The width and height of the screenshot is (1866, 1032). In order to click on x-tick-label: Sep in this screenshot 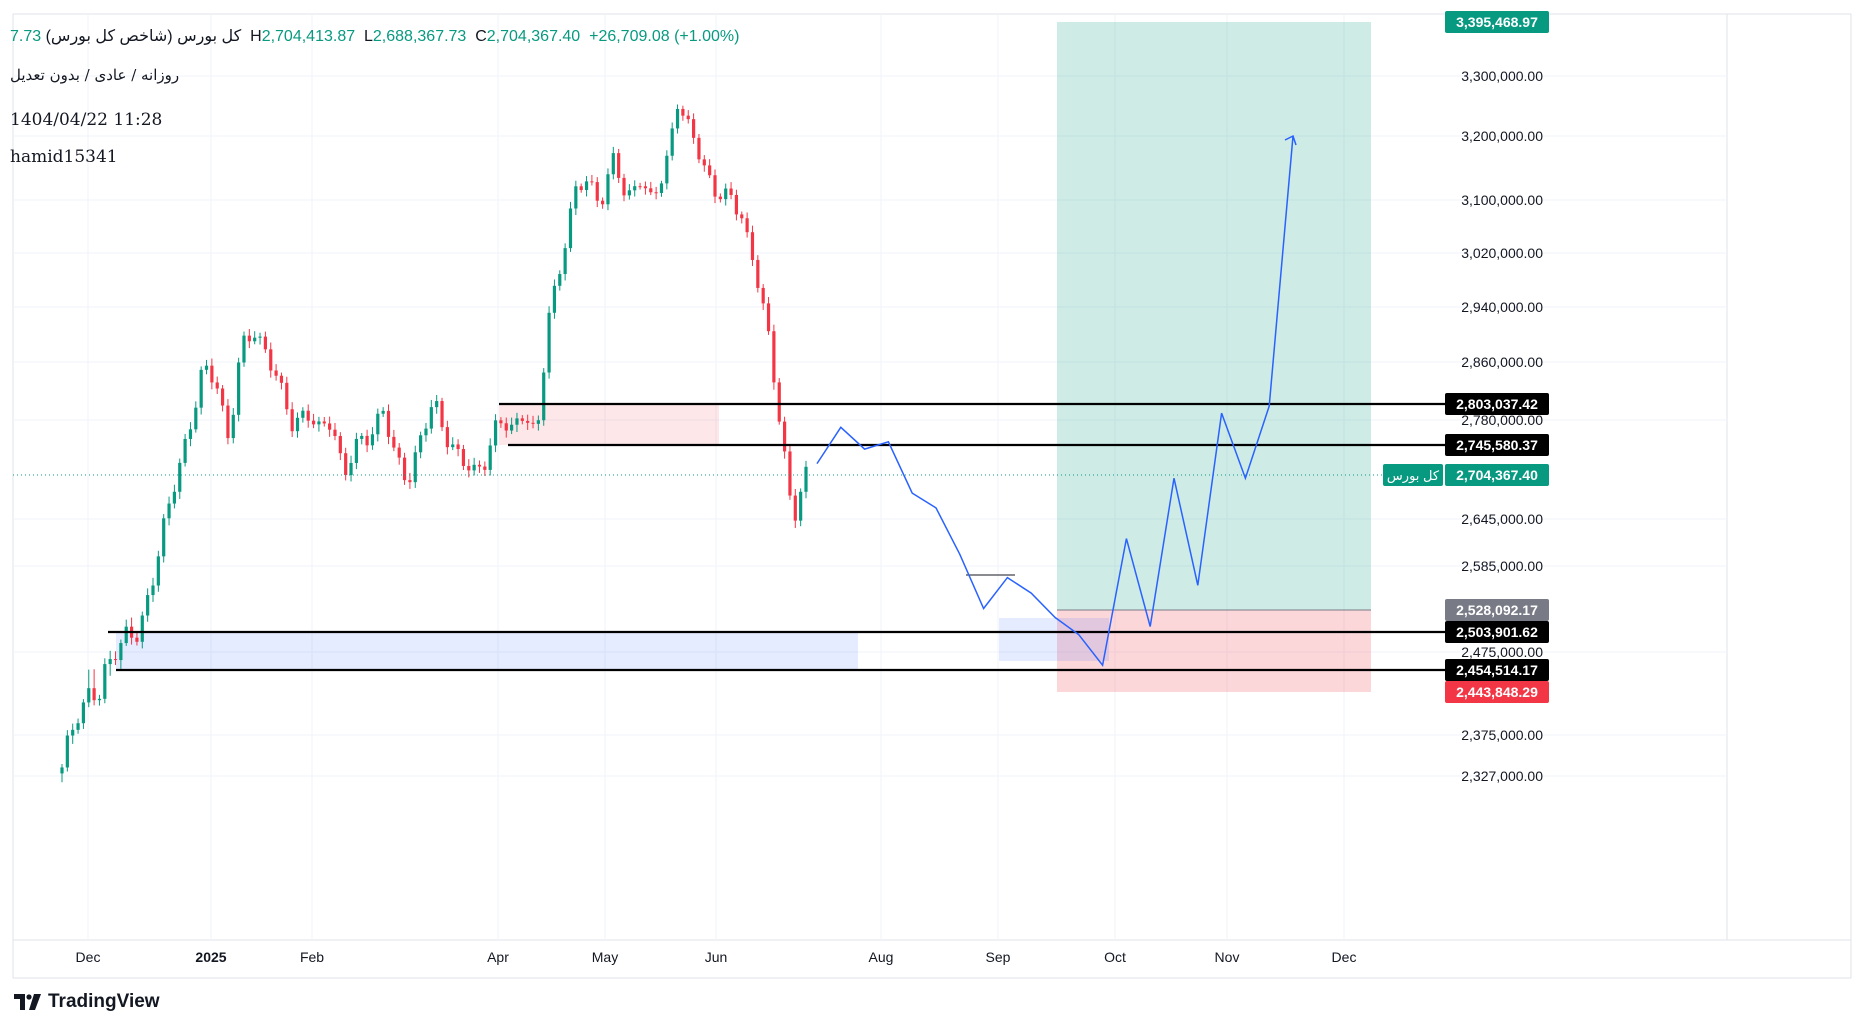, I will do `click(998, 957)`.